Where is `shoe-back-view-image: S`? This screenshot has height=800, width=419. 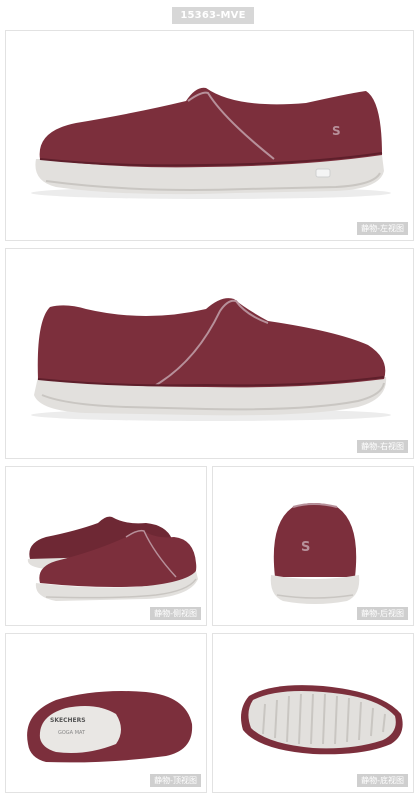
shoe-back-view-image: S is located at coordinates (315, 553).